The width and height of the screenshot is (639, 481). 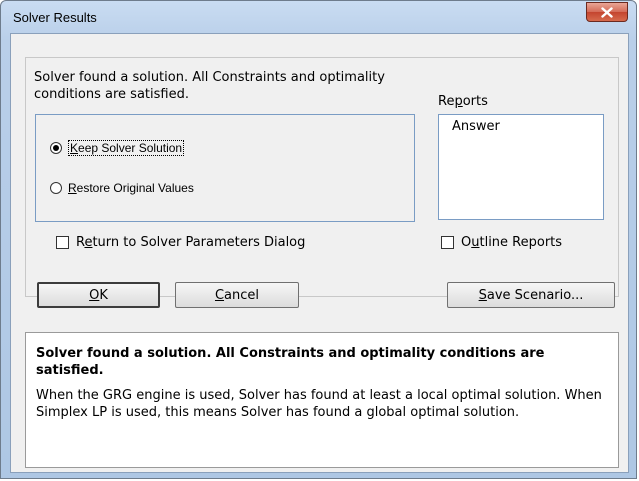 I want to click on radio-selected-icon, so click(x=56, y=148).